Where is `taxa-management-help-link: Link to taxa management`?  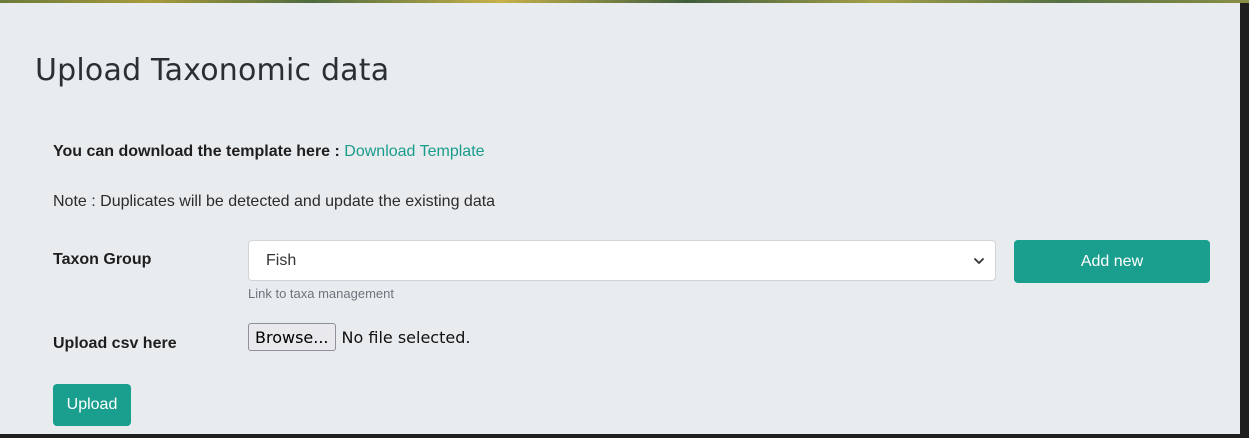
taxa-management-help-link: Link to taxa management is located at coordinates (321, 293).